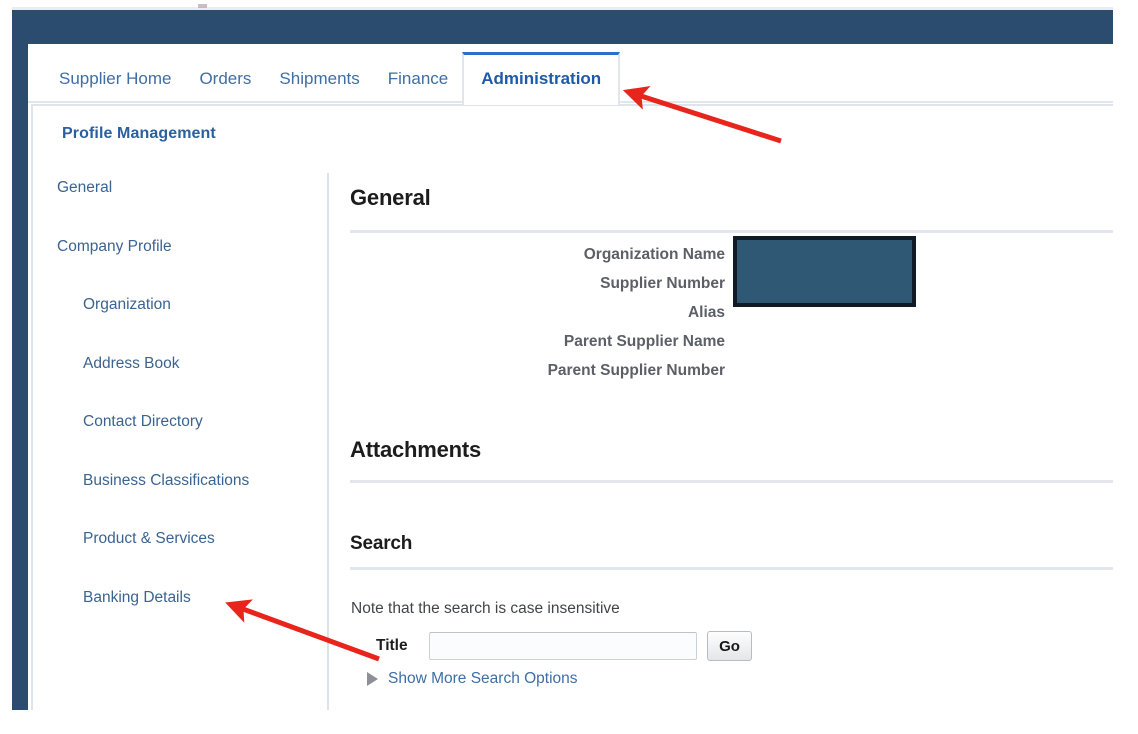 This screenshot has height=734, width=1138. I want to click on search-note: Note that the search is case insensitive, so click(485, 608).